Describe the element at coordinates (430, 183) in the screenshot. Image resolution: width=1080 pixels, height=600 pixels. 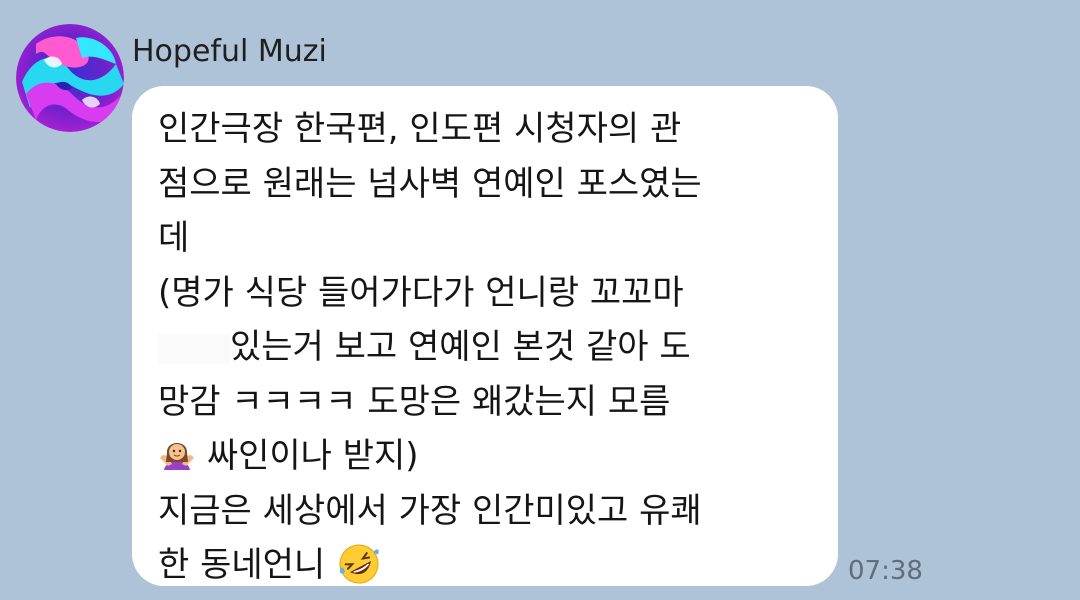
I see `message-line: 점으로 원래는 넘사벽 연예인 포스였는` at that location.